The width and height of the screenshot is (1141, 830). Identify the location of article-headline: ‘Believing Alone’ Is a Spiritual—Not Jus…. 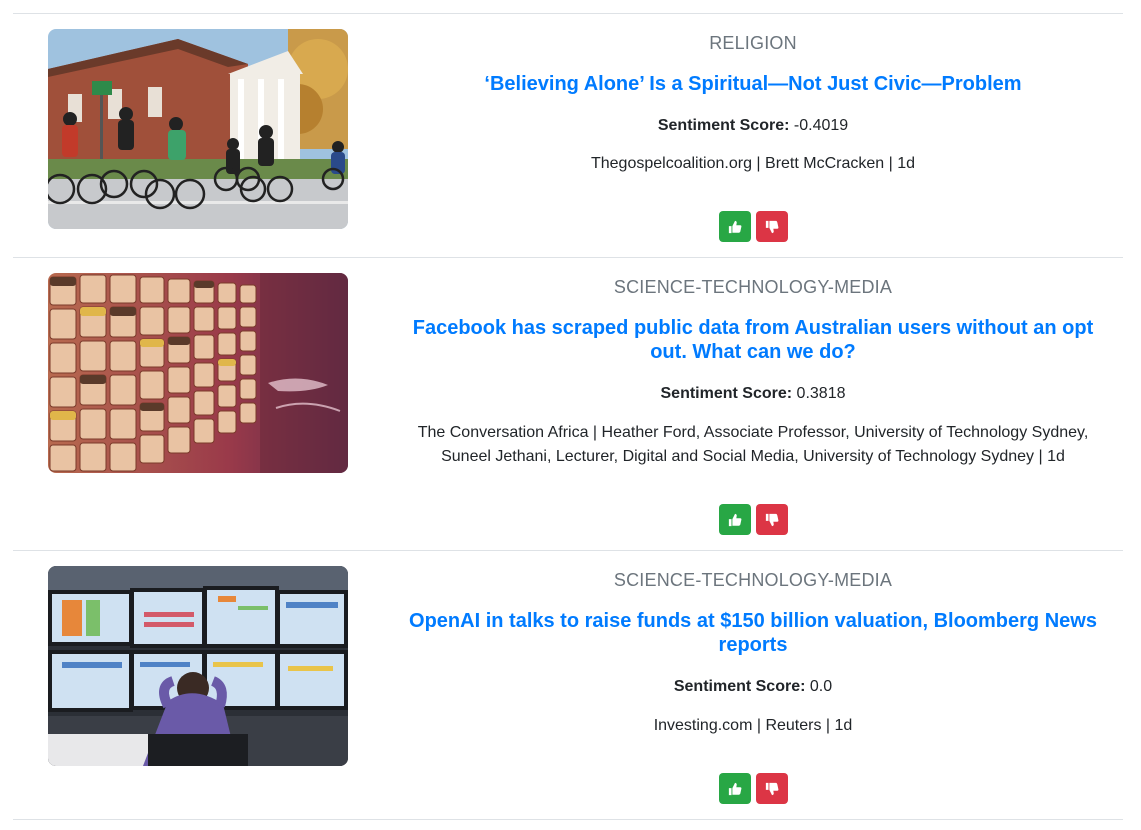
(753, 84).